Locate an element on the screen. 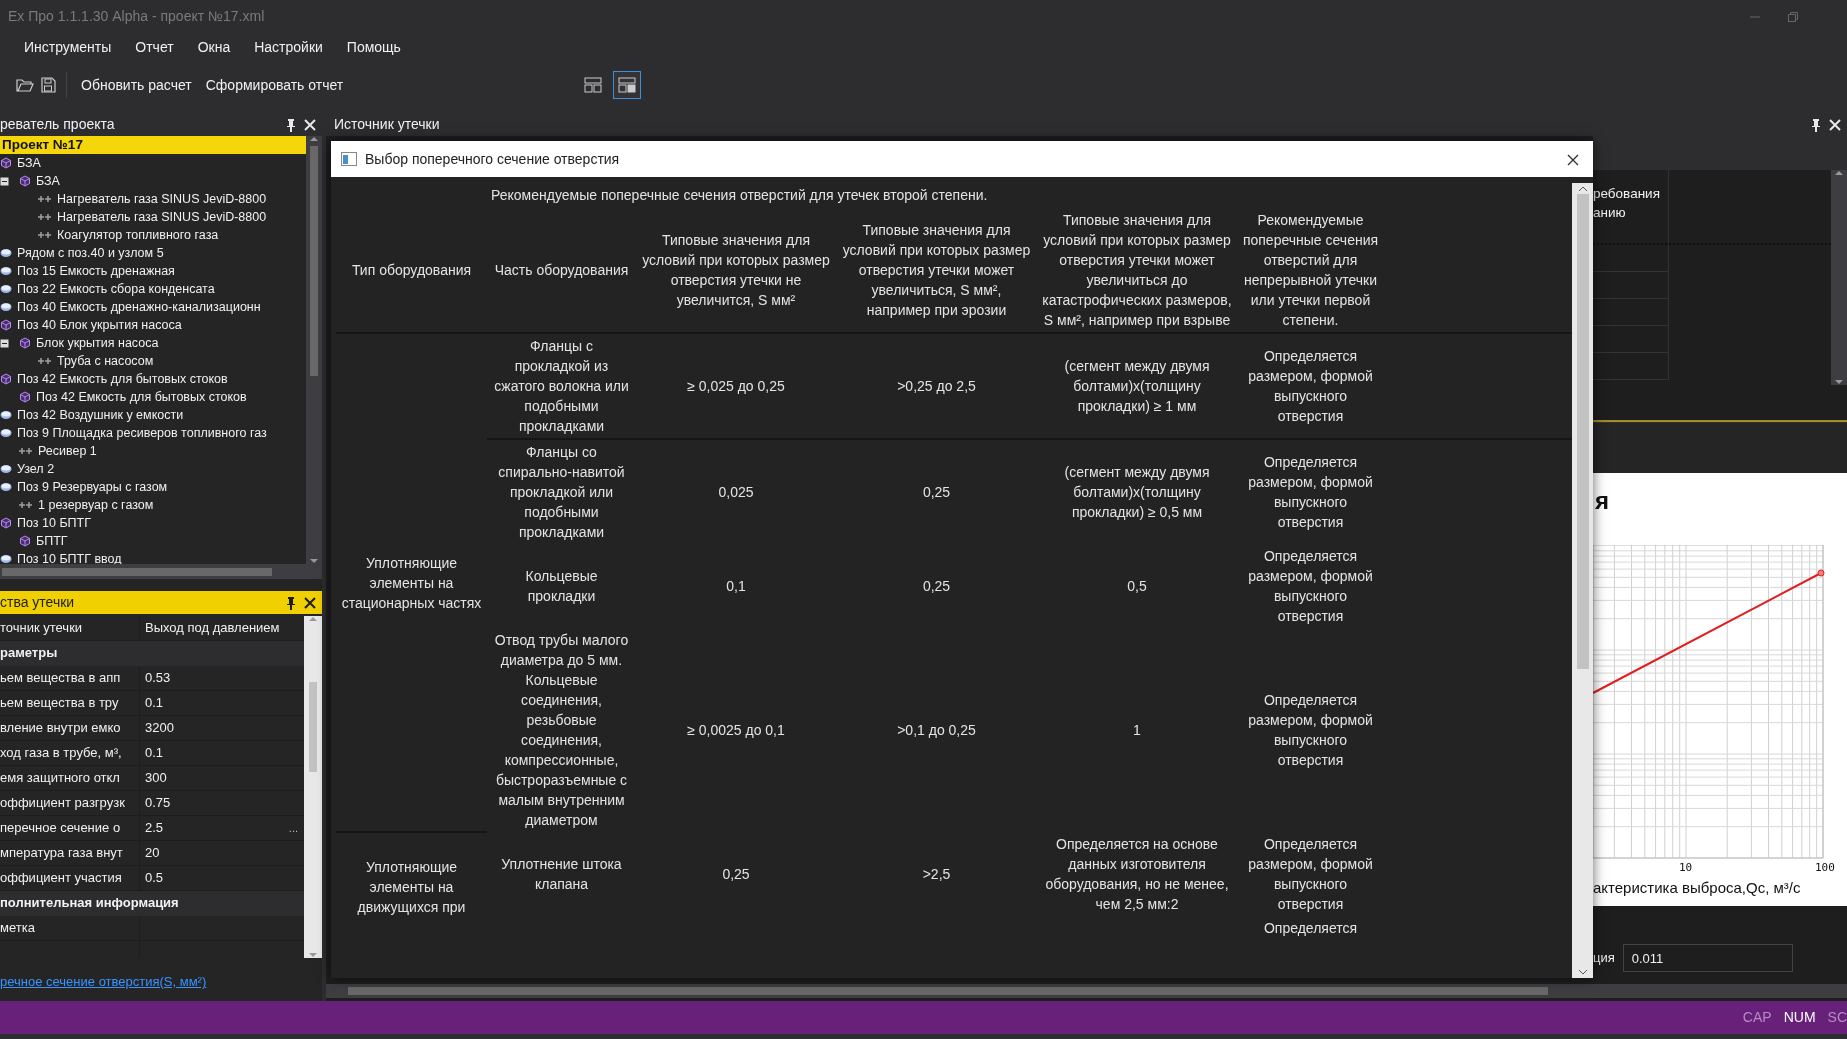 This screenshot has width=1847, height=1039. tree-item: Узел 2 is located at coordinates (153, 469).